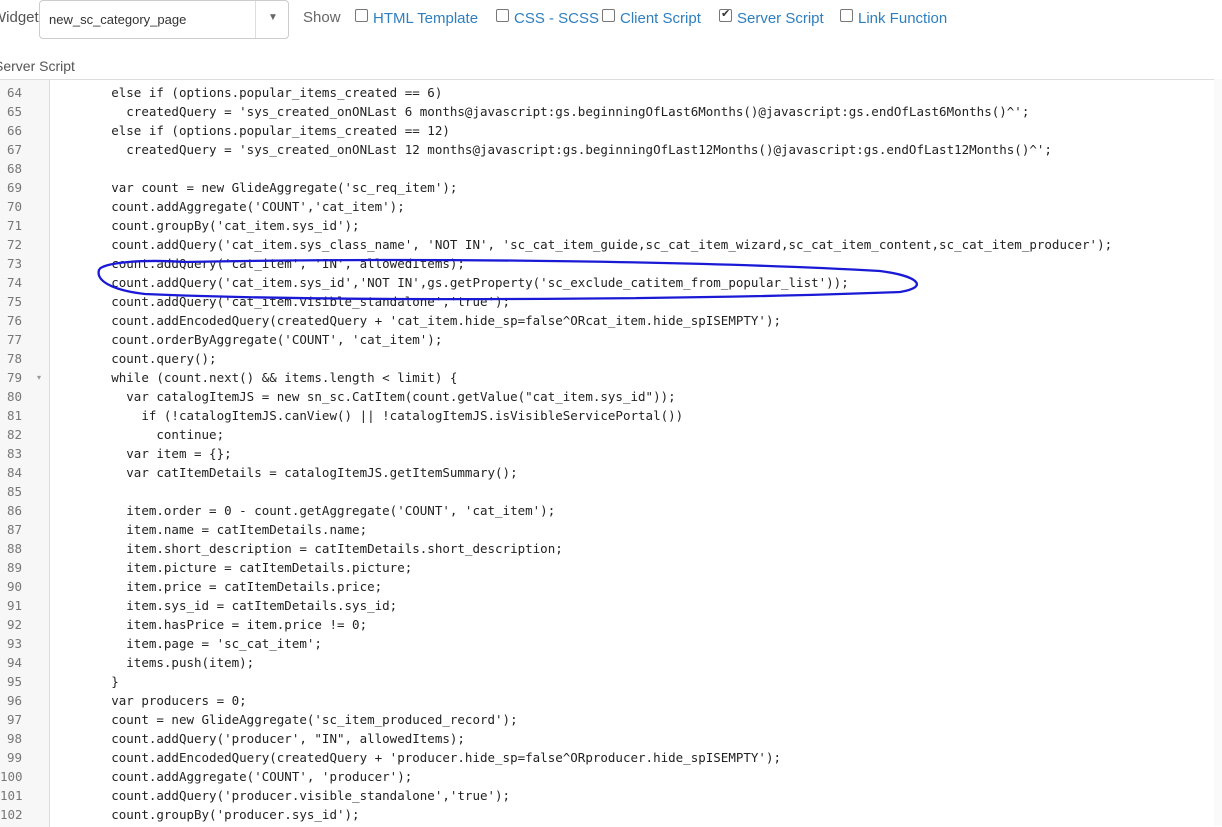 The image size is (1222, 827). I want to click on code-text: item.page = 'sc_cat_item';, so click(186, 643).